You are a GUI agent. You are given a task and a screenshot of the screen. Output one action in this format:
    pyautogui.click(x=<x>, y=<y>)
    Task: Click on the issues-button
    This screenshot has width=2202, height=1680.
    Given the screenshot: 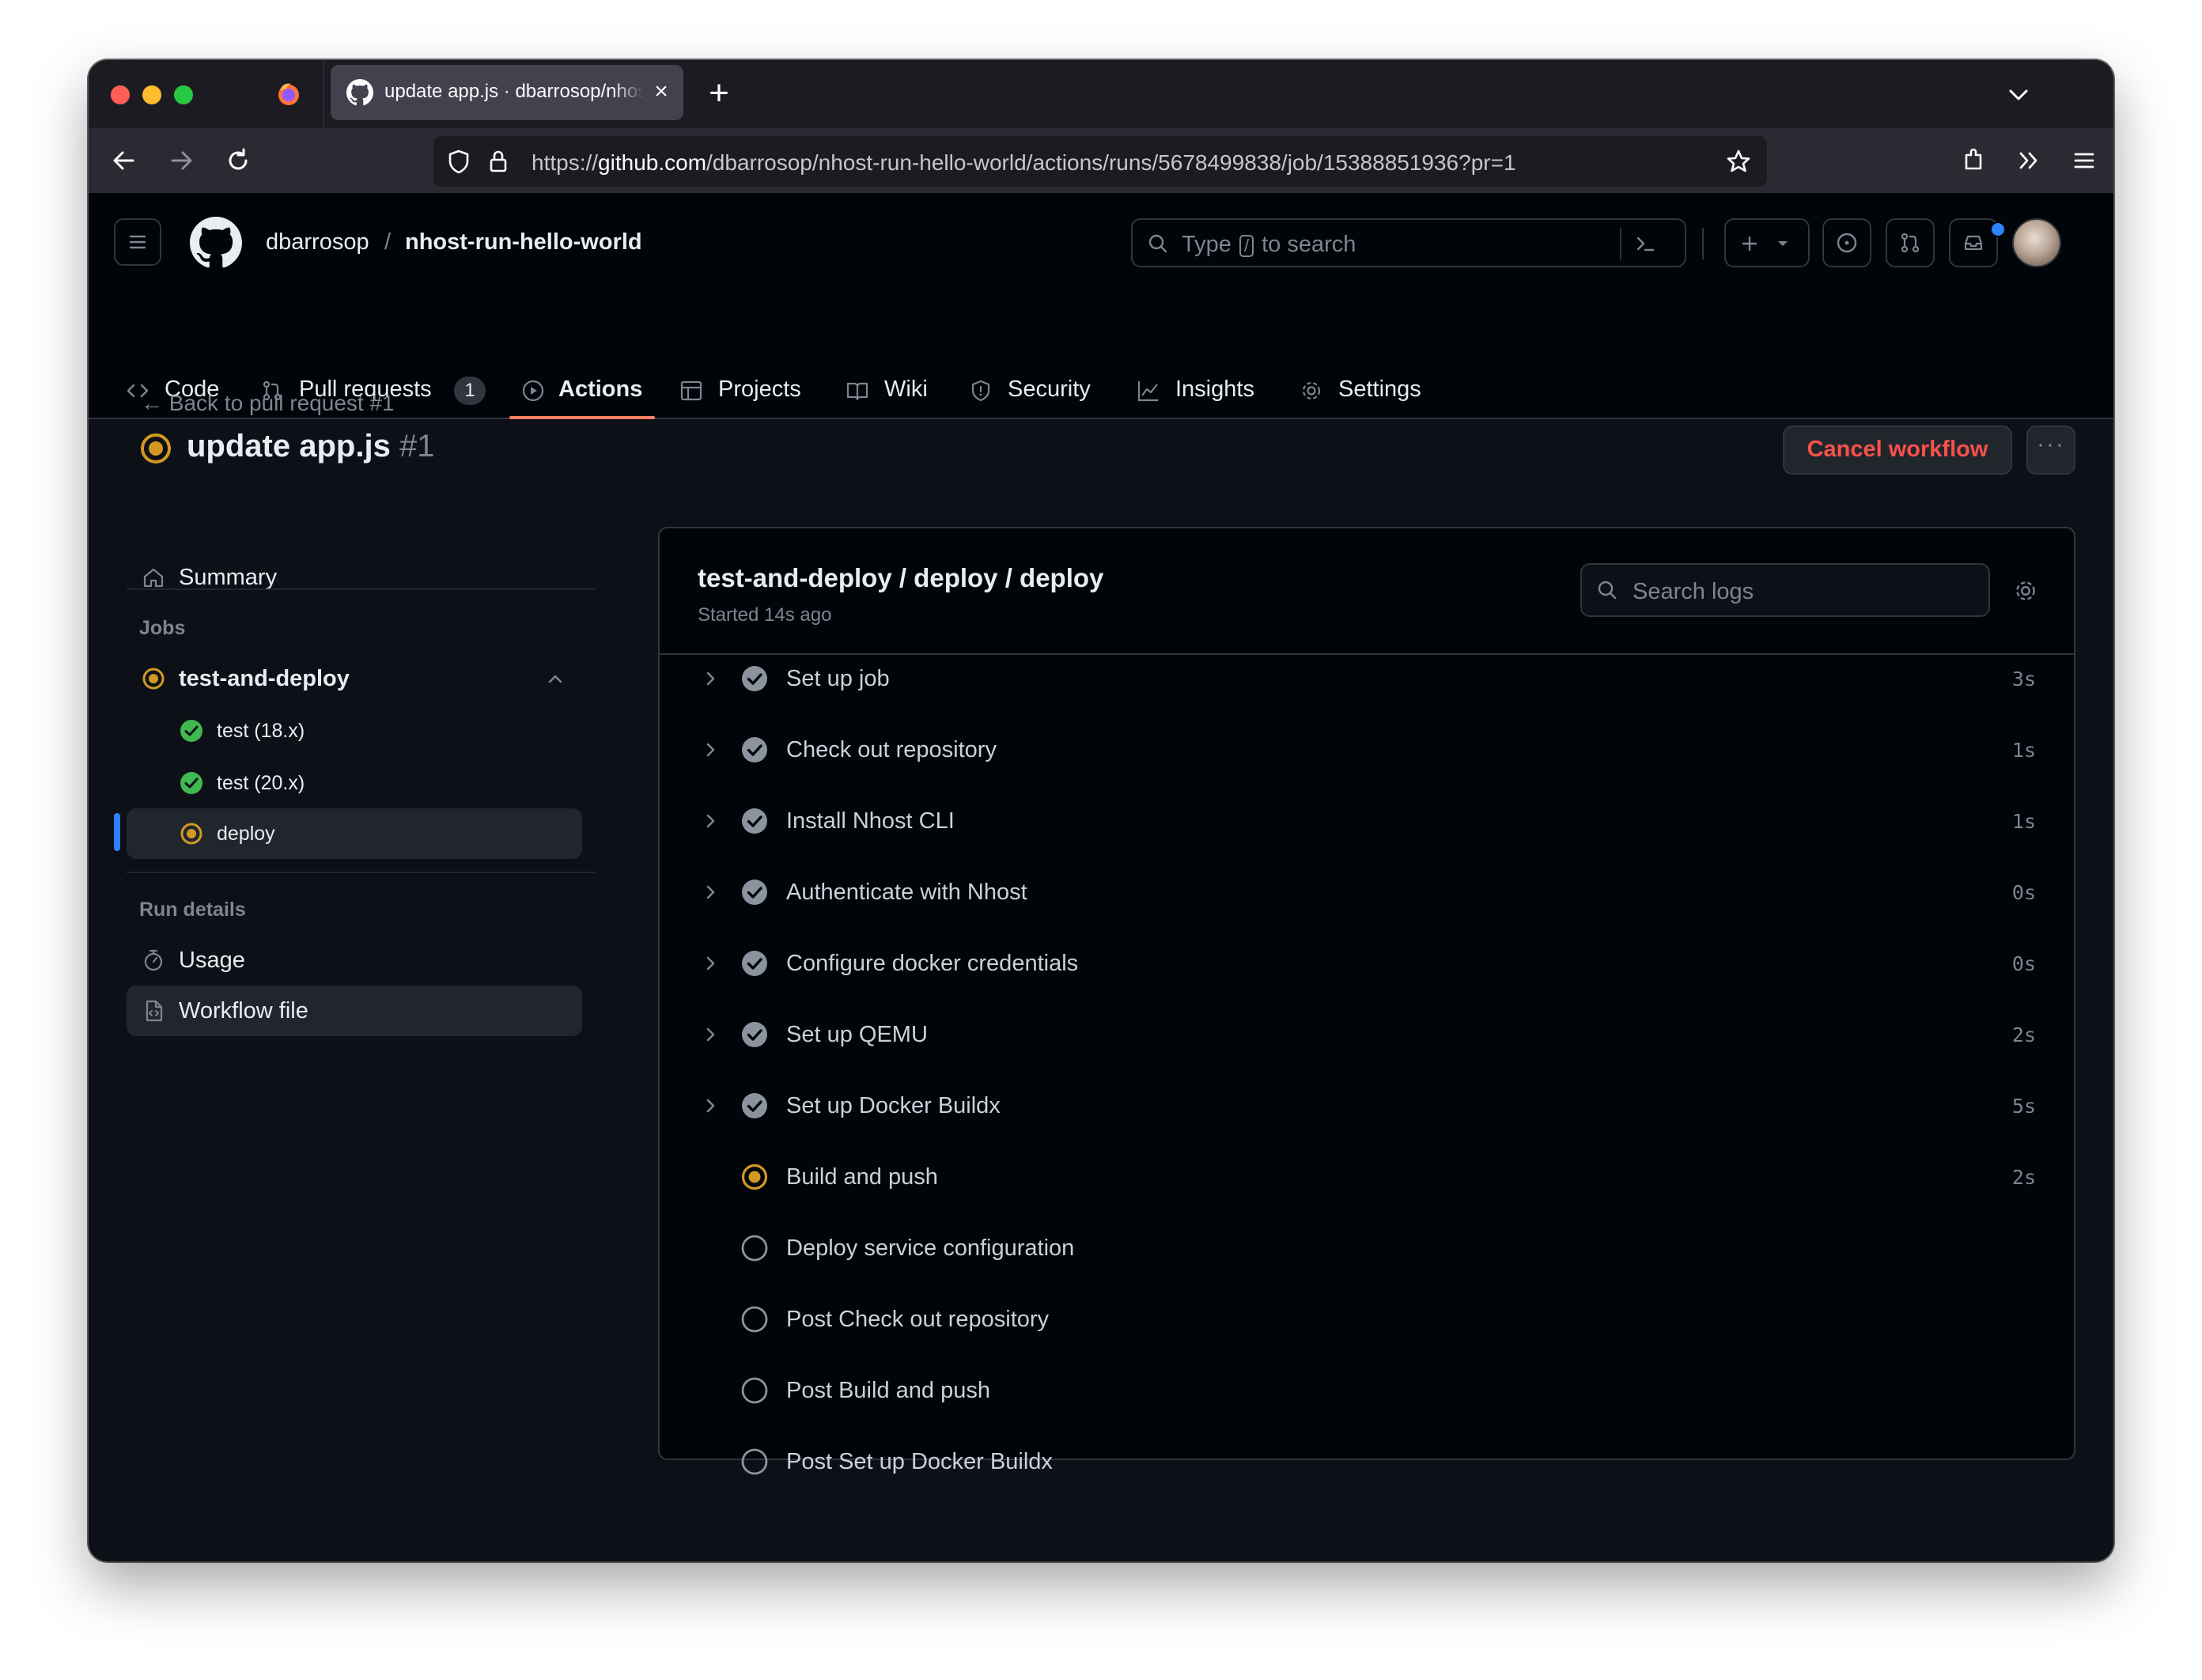 What is the action you would take?
    pyautogui.click(x=1846, y=243)
    